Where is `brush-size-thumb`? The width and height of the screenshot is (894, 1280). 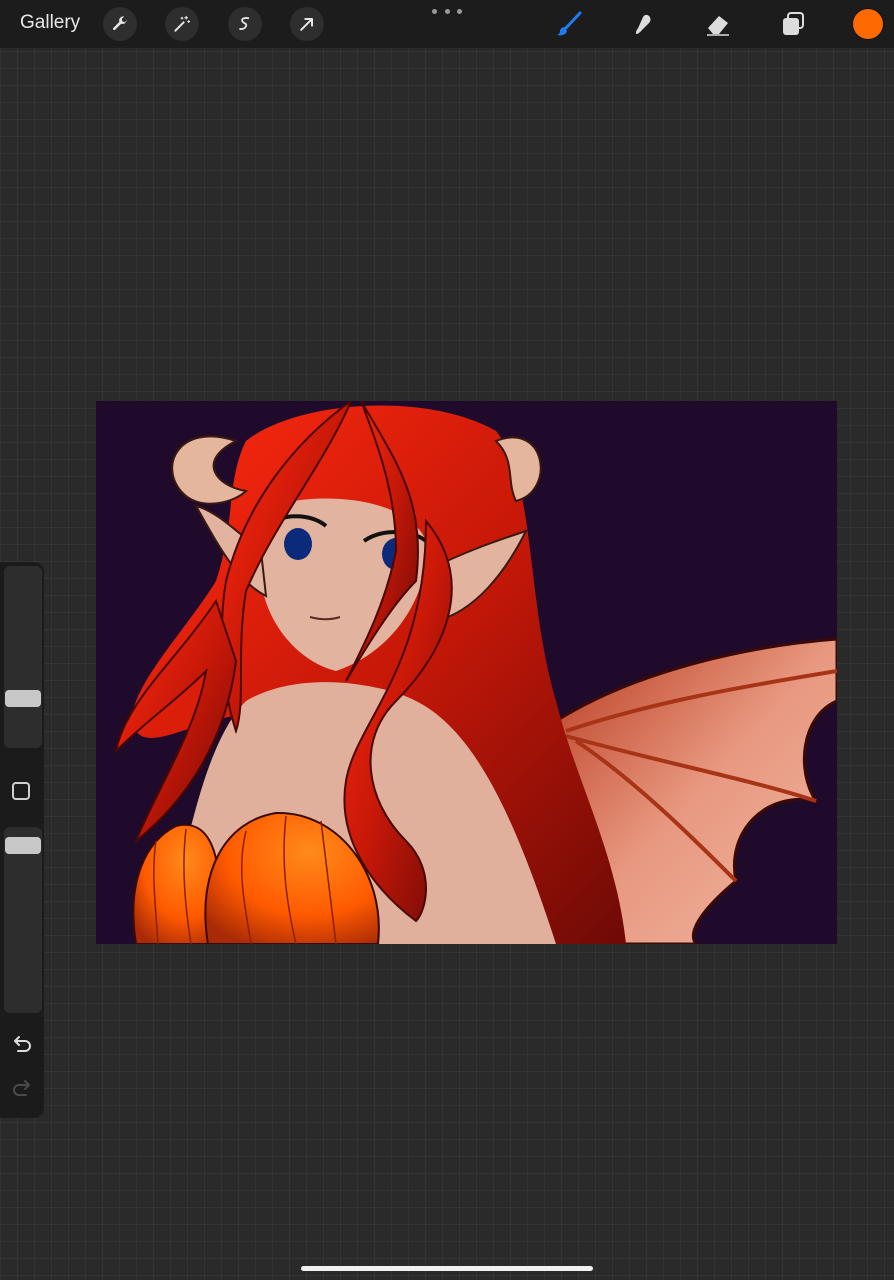 brush-size-thumb is located at coordinates (23, 698).